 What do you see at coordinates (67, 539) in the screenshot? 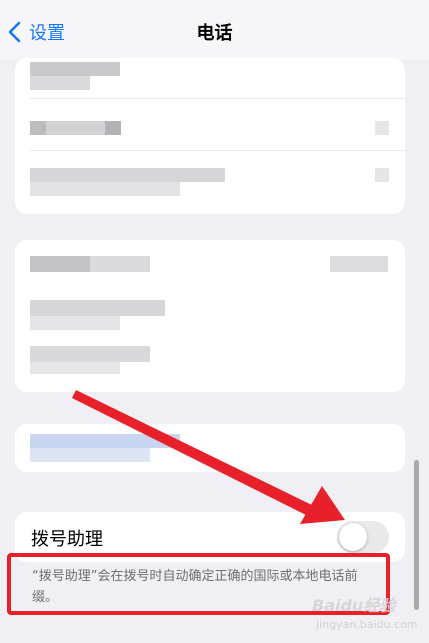
I see `dial-assist-label: 拨号助理` at bounding box center [67, 539].